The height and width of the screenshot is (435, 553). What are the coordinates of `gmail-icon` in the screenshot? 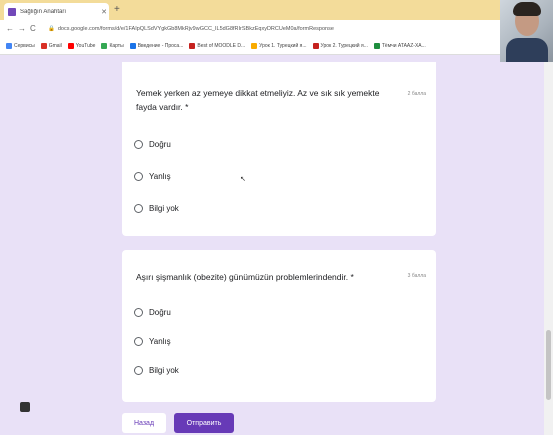 It's located at (43, 46).